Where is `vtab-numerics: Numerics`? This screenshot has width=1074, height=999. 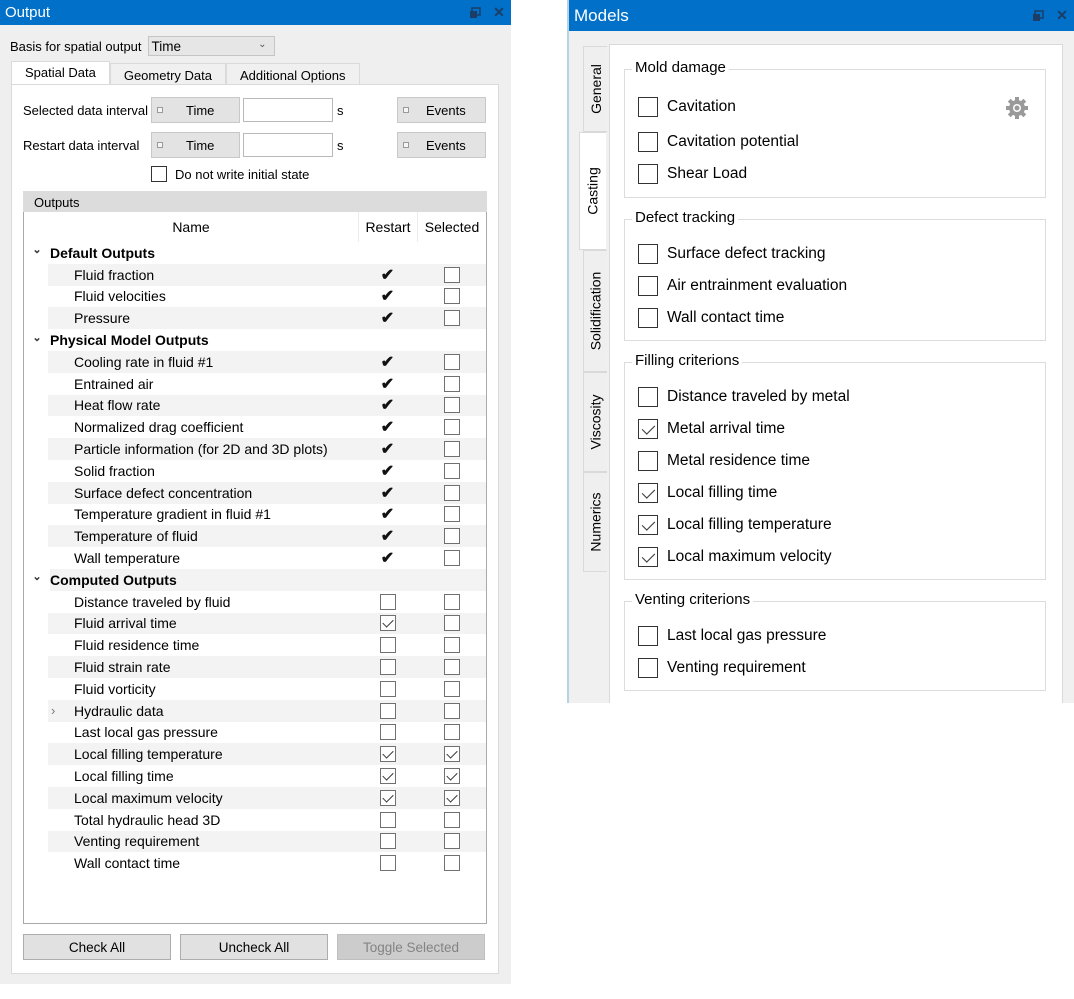
vtab-numerics: Numerics is located at coordinates (595, 522).